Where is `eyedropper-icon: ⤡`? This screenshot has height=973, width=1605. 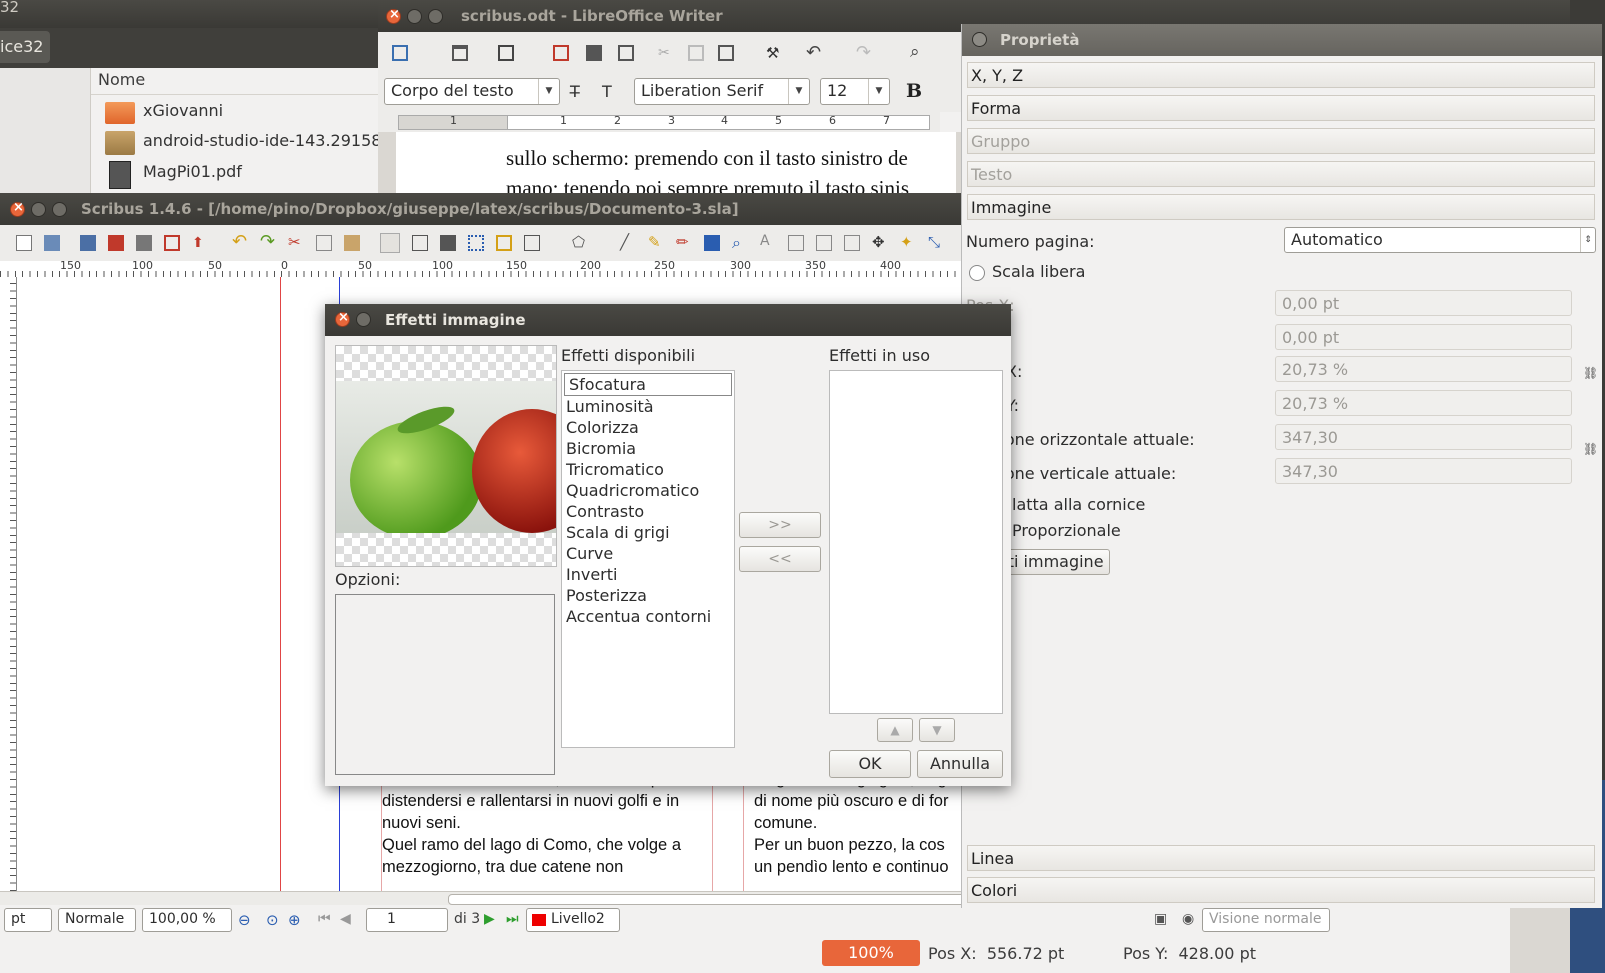
eyedropper-icon: ⤡ is located at coordinates (936, 242).